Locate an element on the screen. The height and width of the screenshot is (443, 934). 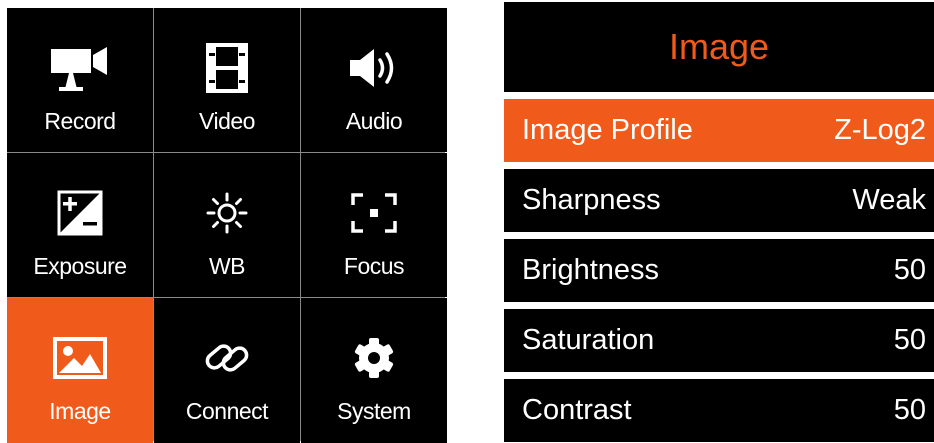
menu-item-label: Video is located at coordinates (227, 121).